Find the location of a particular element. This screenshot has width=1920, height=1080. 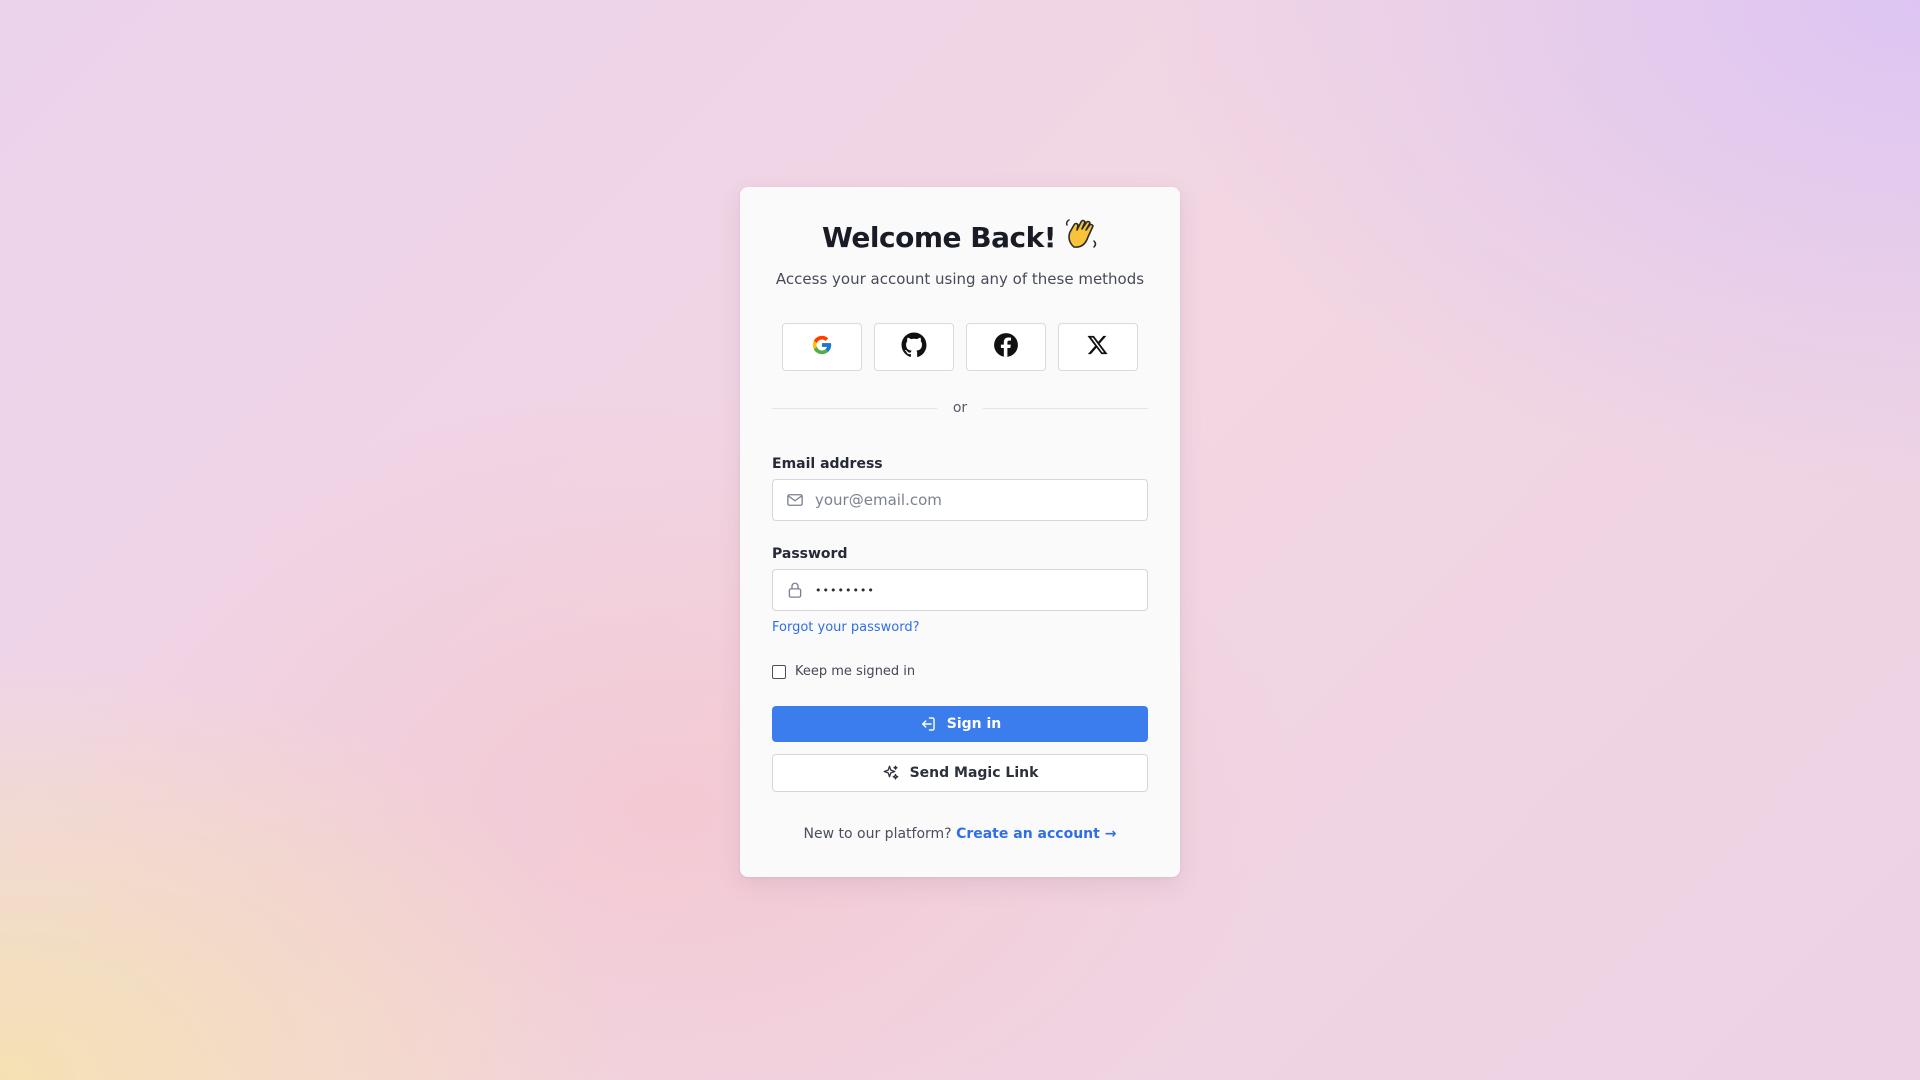

facebook-login-button is located at coordinates (1006, 347).